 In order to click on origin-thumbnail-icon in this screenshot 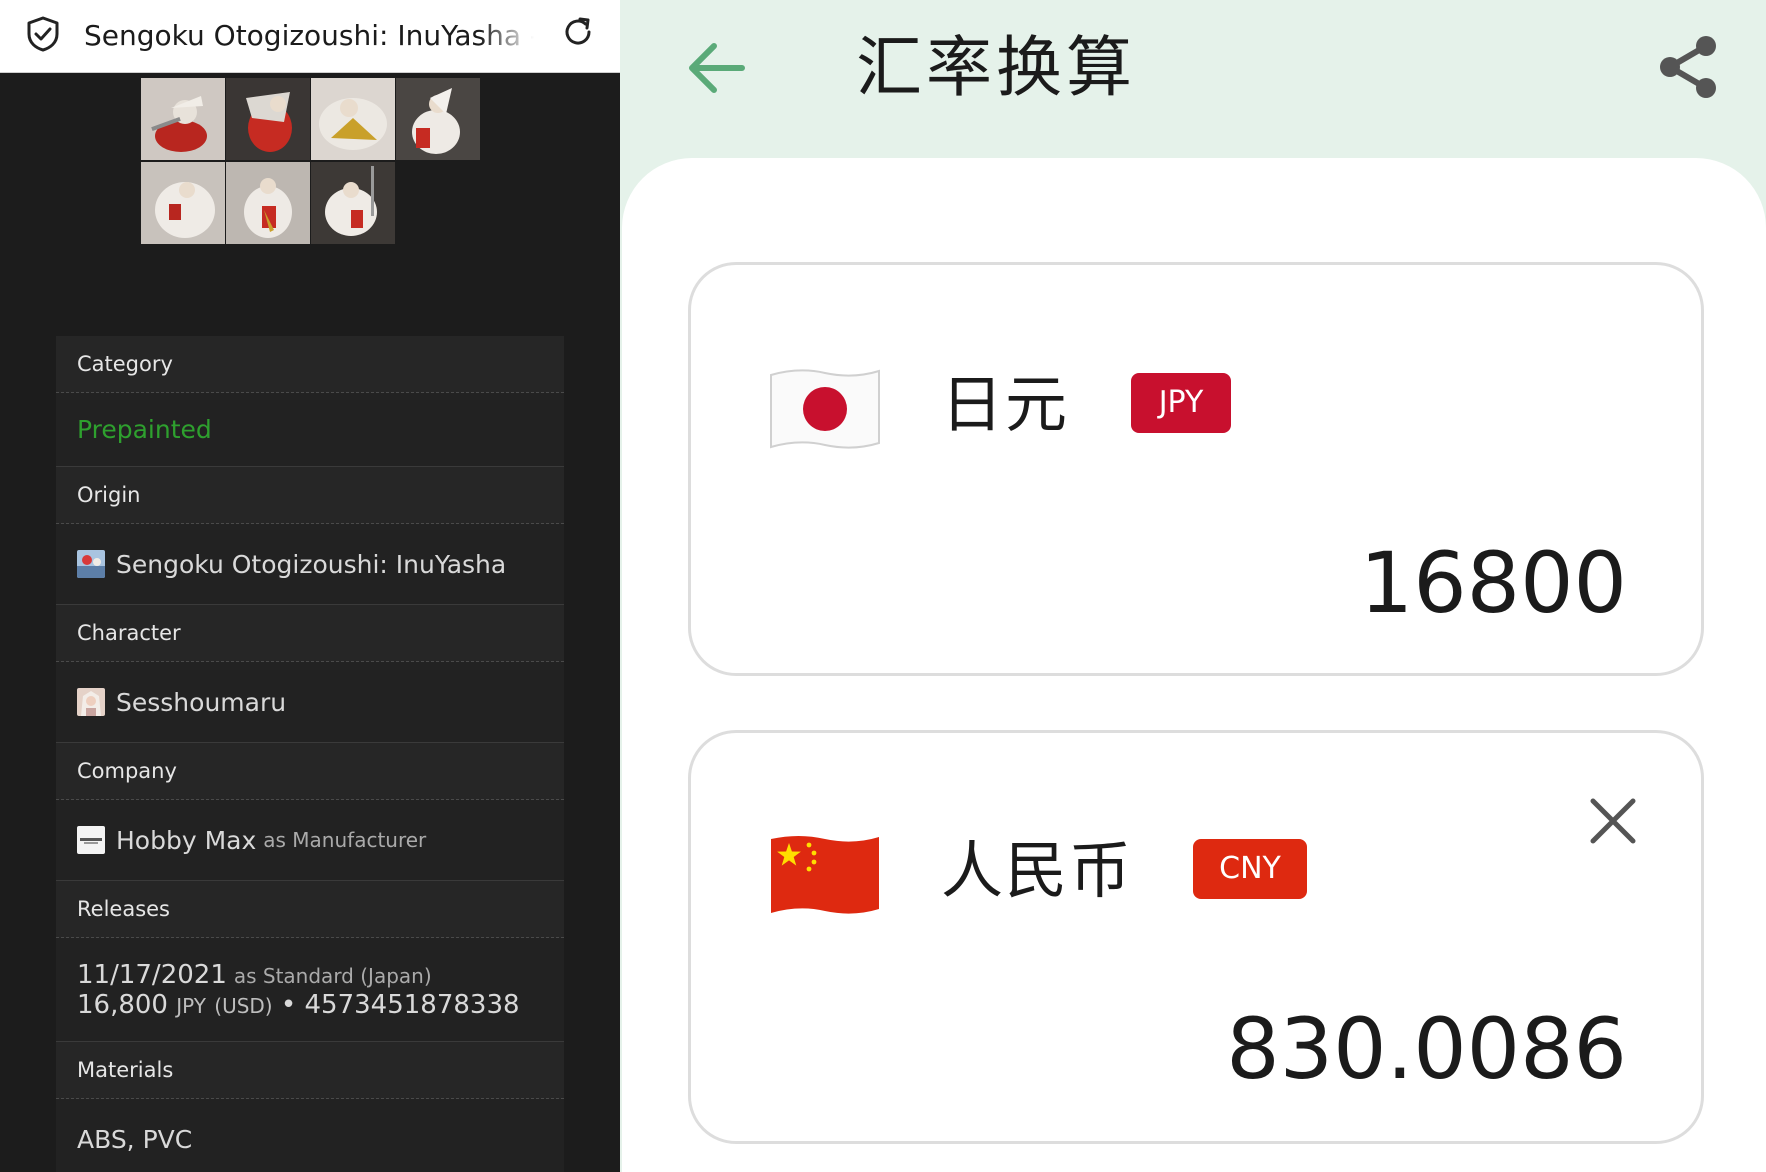, I will do `click(91, 564)`.